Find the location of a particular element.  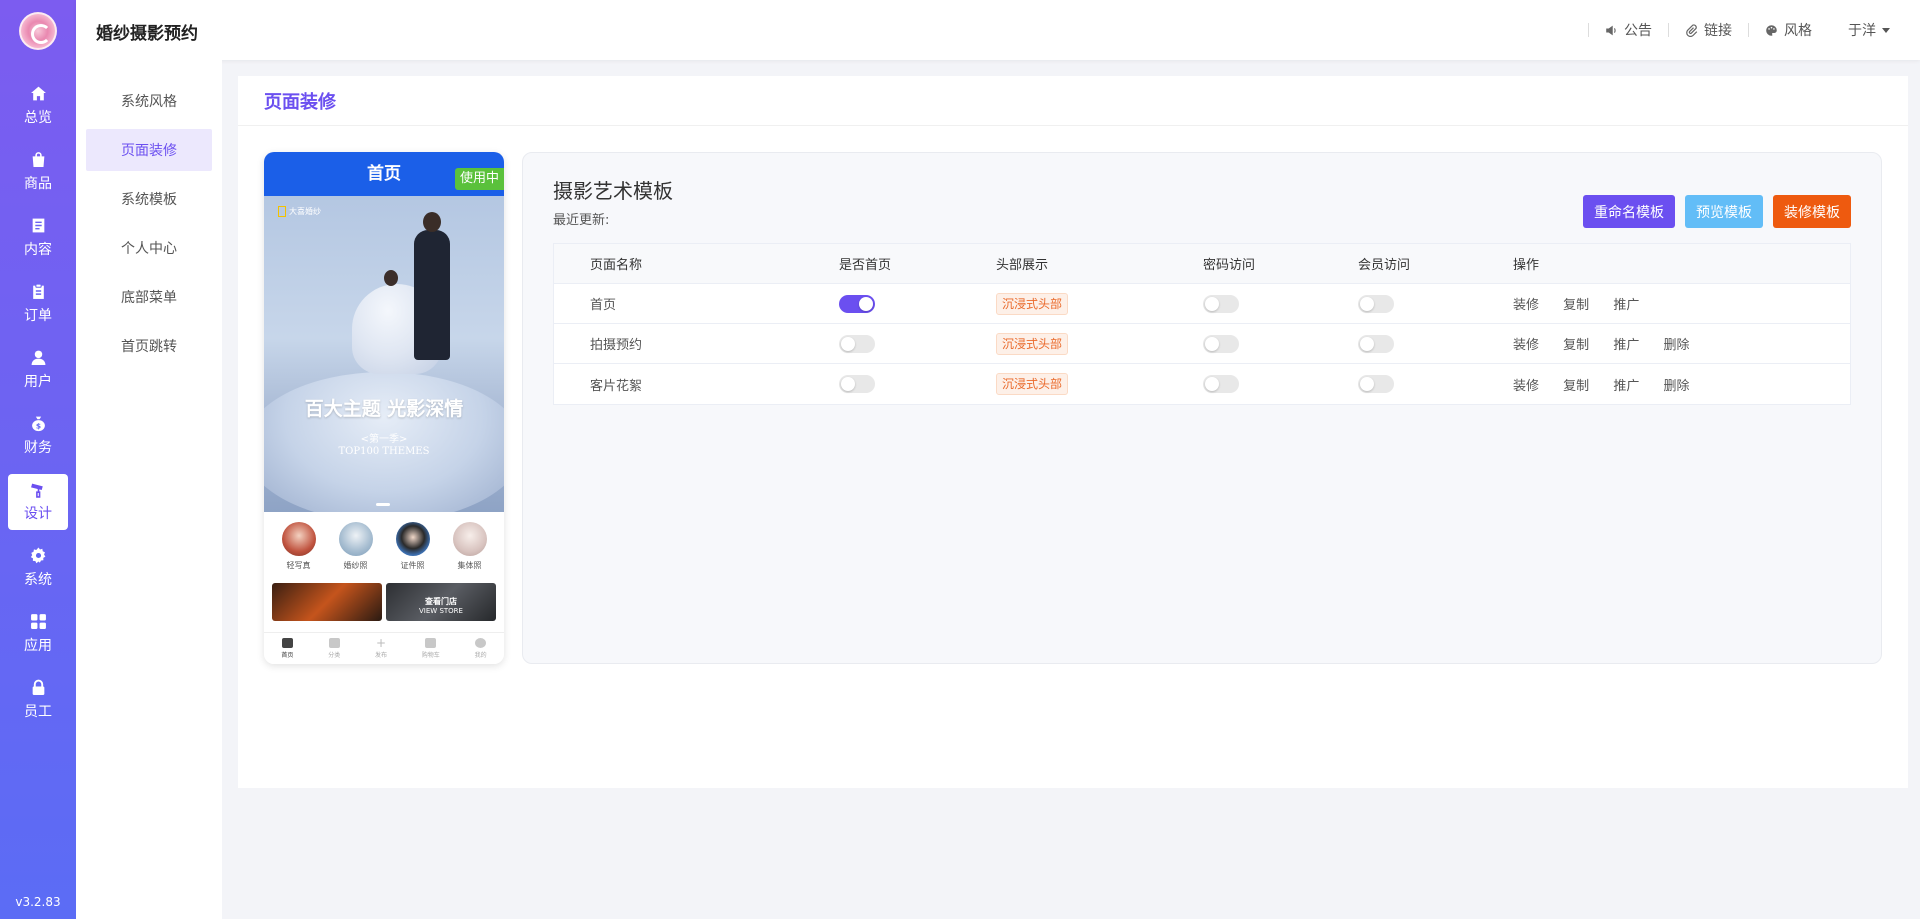

phone-tab-category: 分类 is located at coordinates (334, 648).